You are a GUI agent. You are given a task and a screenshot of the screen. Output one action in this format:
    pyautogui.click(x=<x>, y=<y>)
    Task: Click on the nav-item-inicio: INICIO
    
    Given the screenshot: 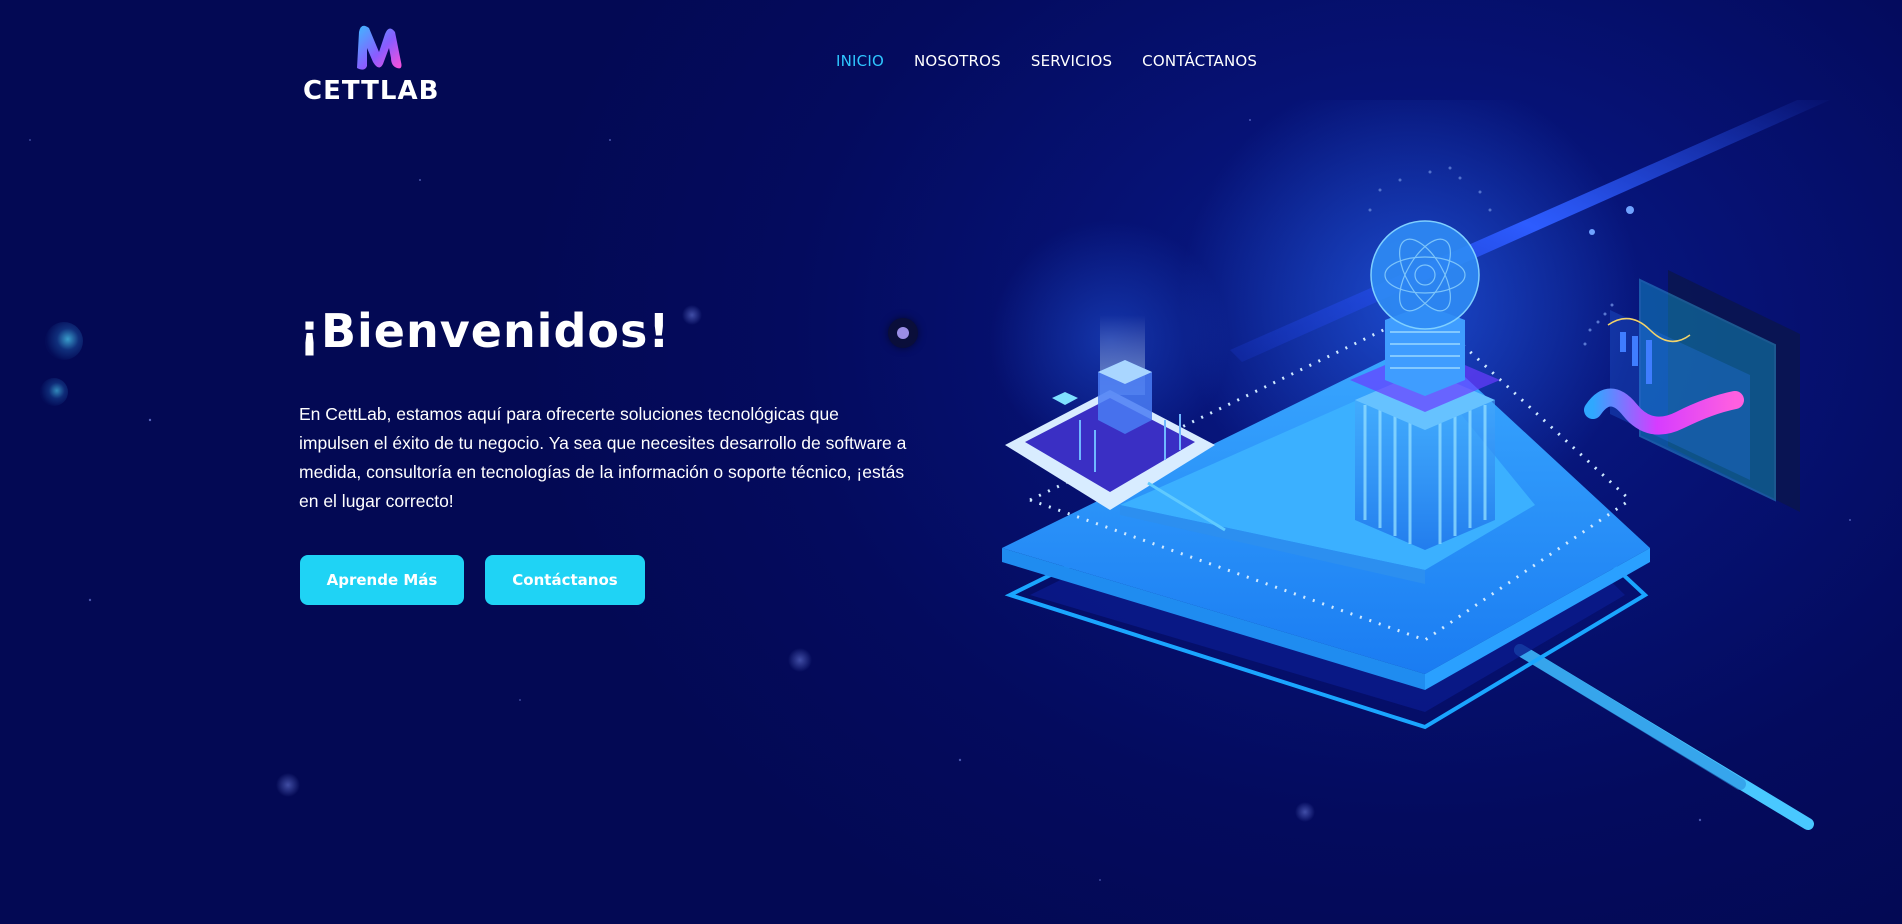 What is the action you would take?
    pyautogui.click(x=860, y=61)
    